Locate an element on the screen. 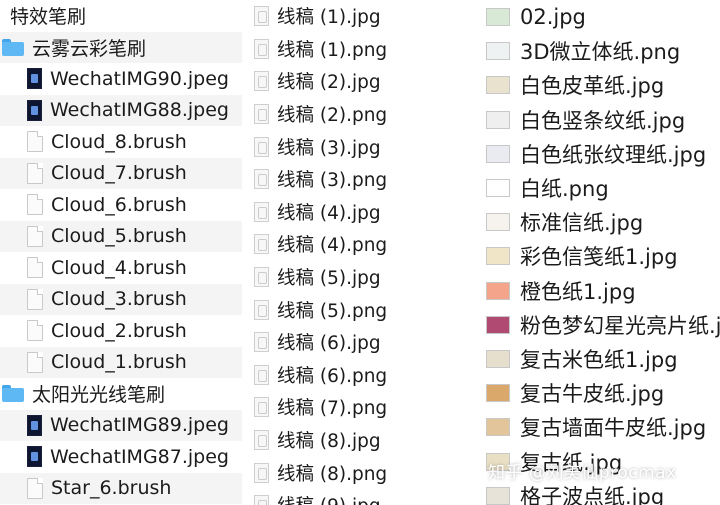 This screenshot has width=720, height=505. file-row: Cloud_1.brush is located at coordinates (121, 362).